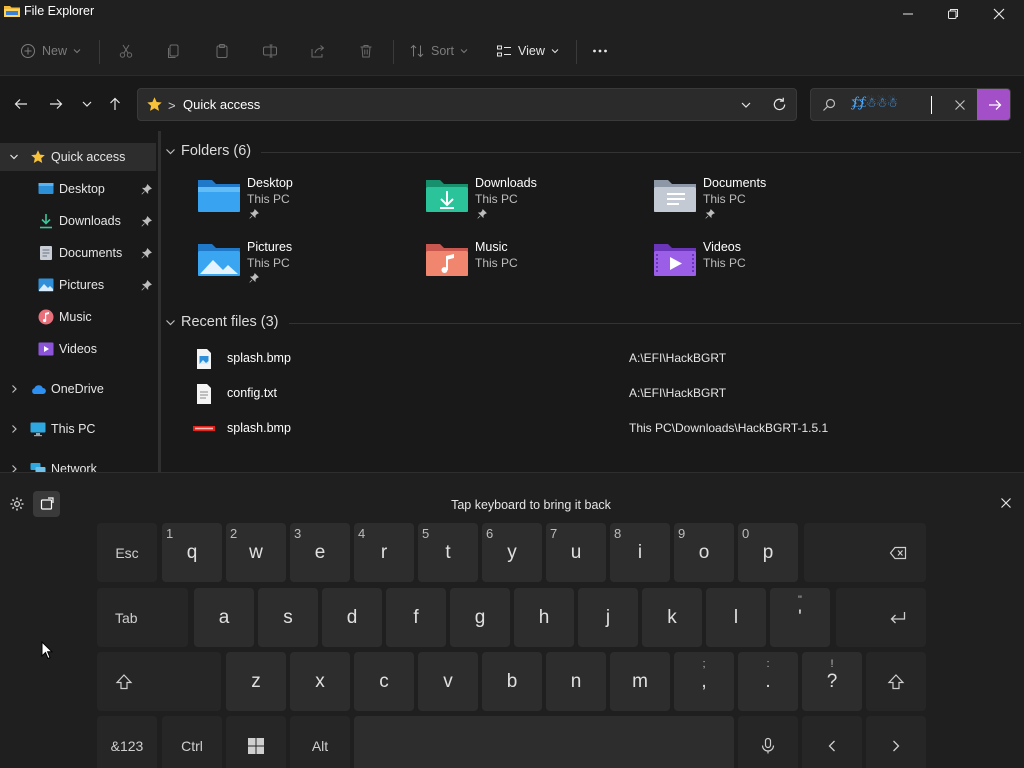 Image resolution: width=1024 pixels, height=768 pixels. Describe the element at coordinates (192, 742) in the screenshot. I see `key-ctrl: Ctrl` at that location.